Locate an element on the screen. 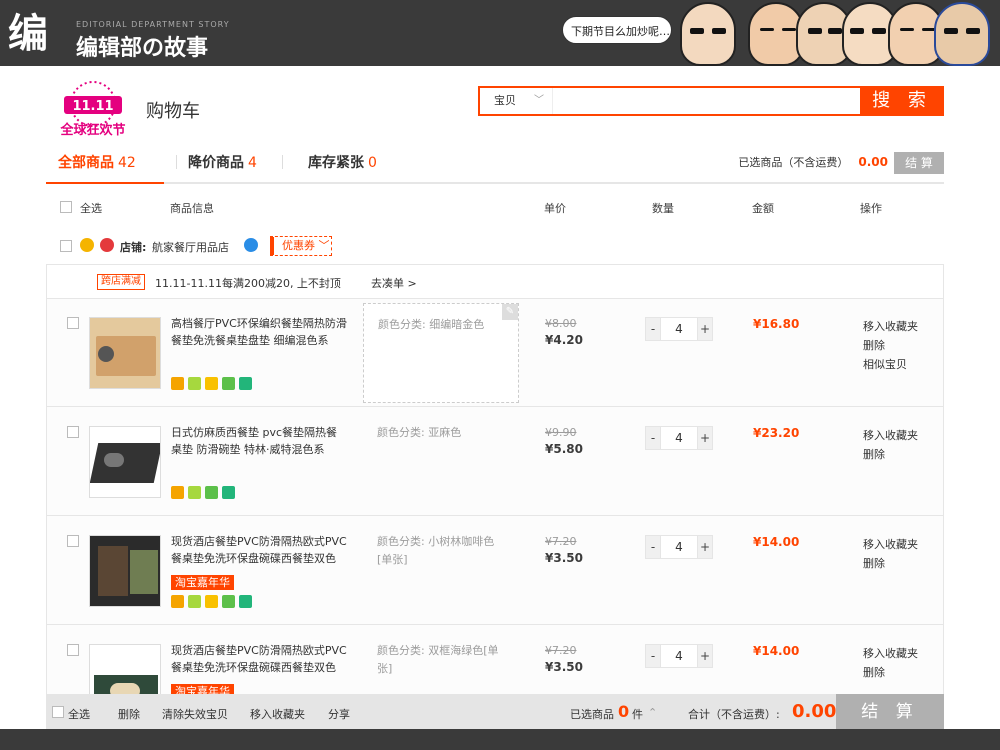 The image size is (1000, 750). item-subtotal: ¥16.80 is located at coordinates (776, 324).